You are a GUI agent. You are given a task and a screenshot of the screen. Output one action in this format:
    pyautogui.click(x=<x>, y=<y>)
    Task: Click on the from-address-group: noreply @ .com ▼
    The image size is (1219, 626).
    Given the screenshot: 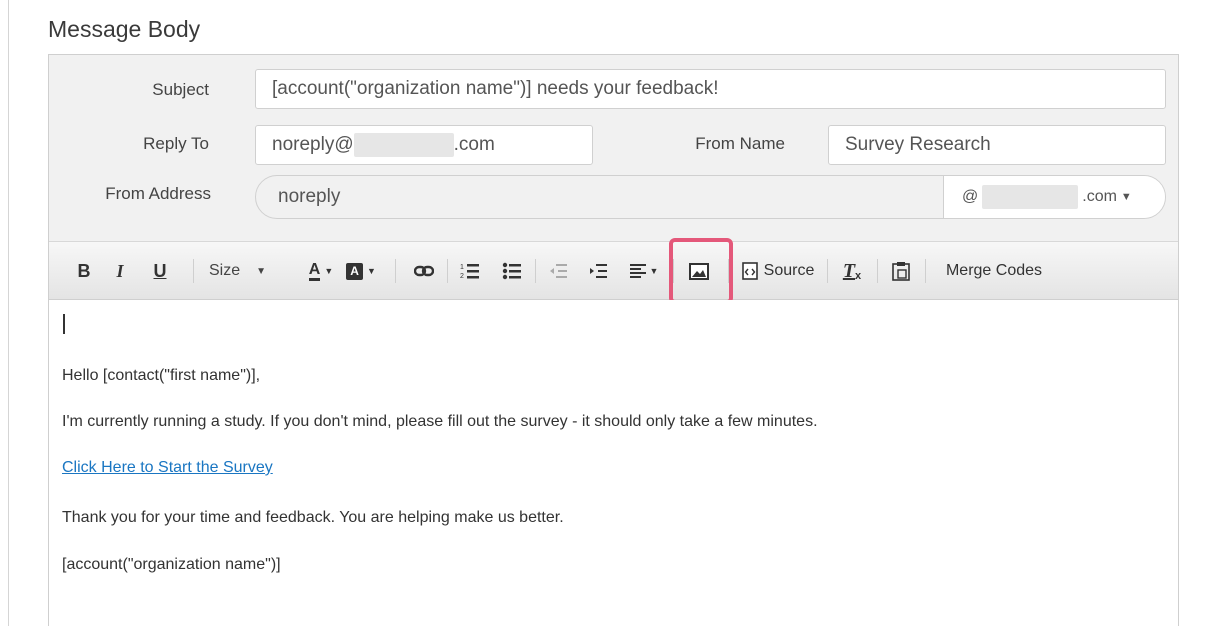 What is the action you would take?
    pyautogui.click(x=710, y=197)
    